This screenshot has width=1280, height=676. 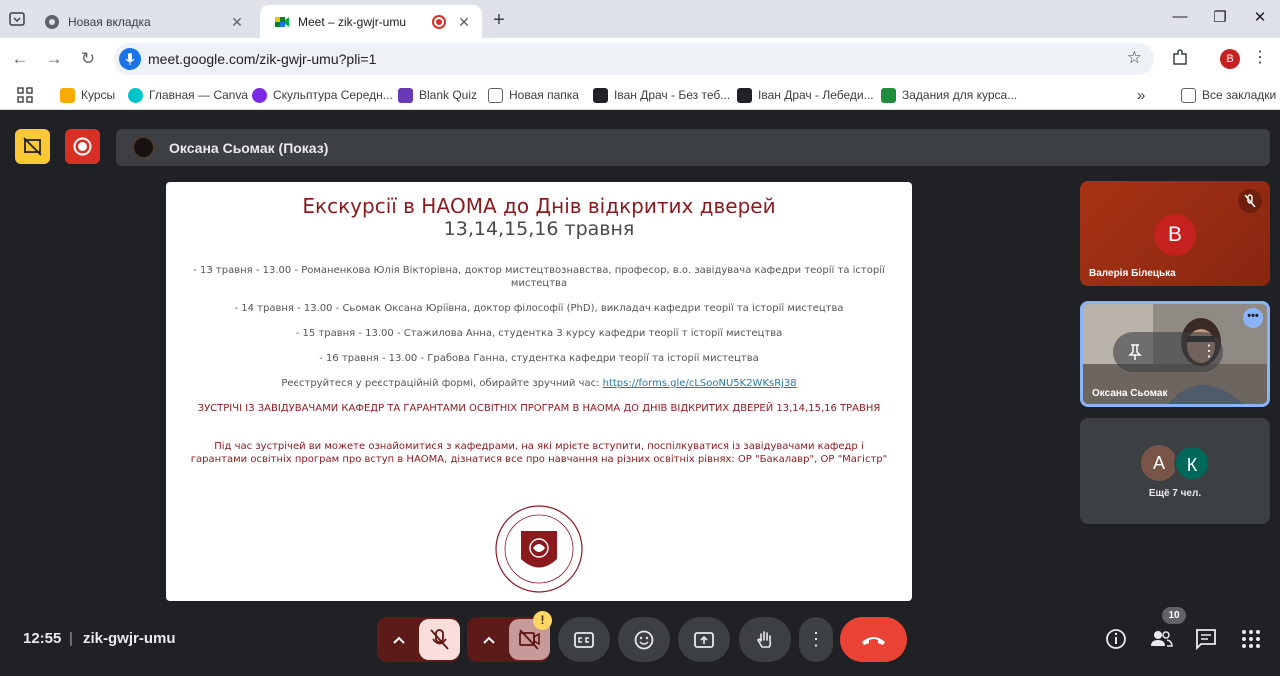 I want to click on meeting-code: zik-gwjr-umu, so click(x=129, y=638).